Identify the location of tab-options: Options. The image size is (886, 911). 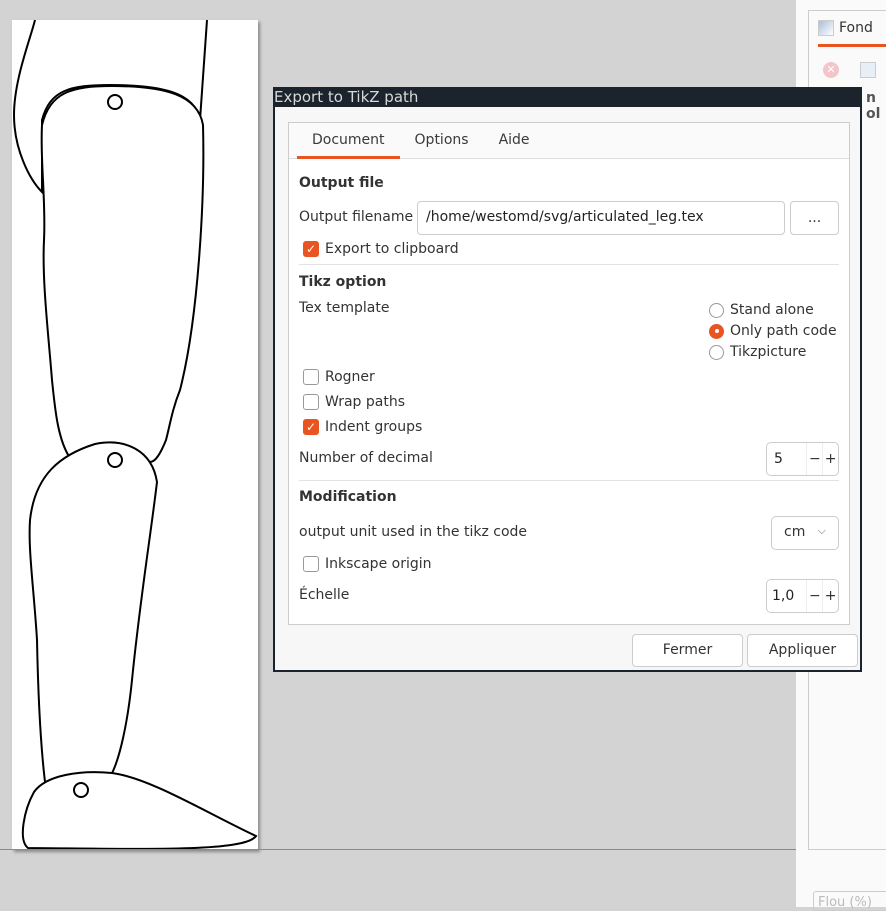
(442, 140).